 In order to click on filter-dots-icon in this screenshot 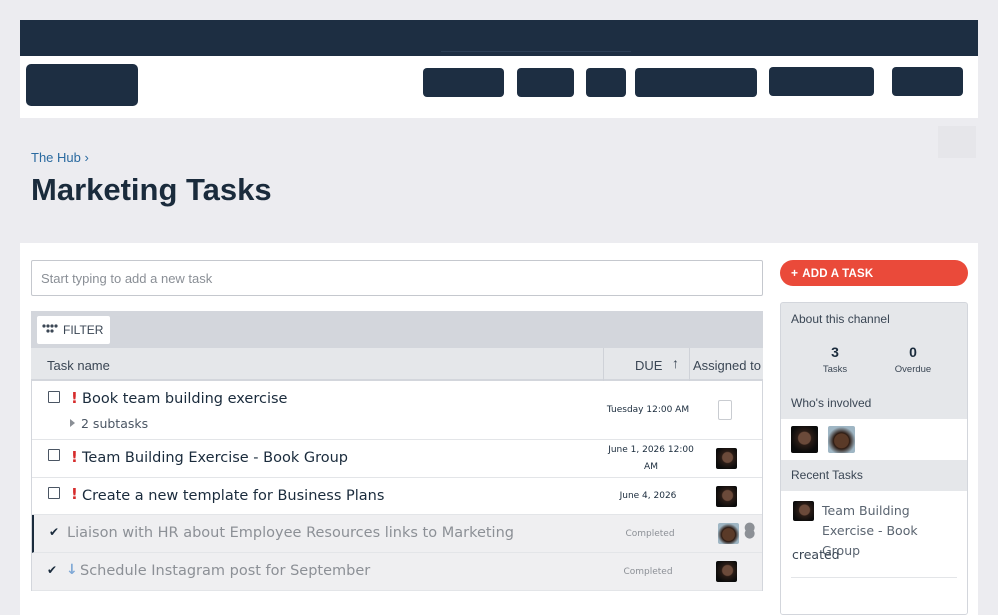, I will do `click(50, 328)`.